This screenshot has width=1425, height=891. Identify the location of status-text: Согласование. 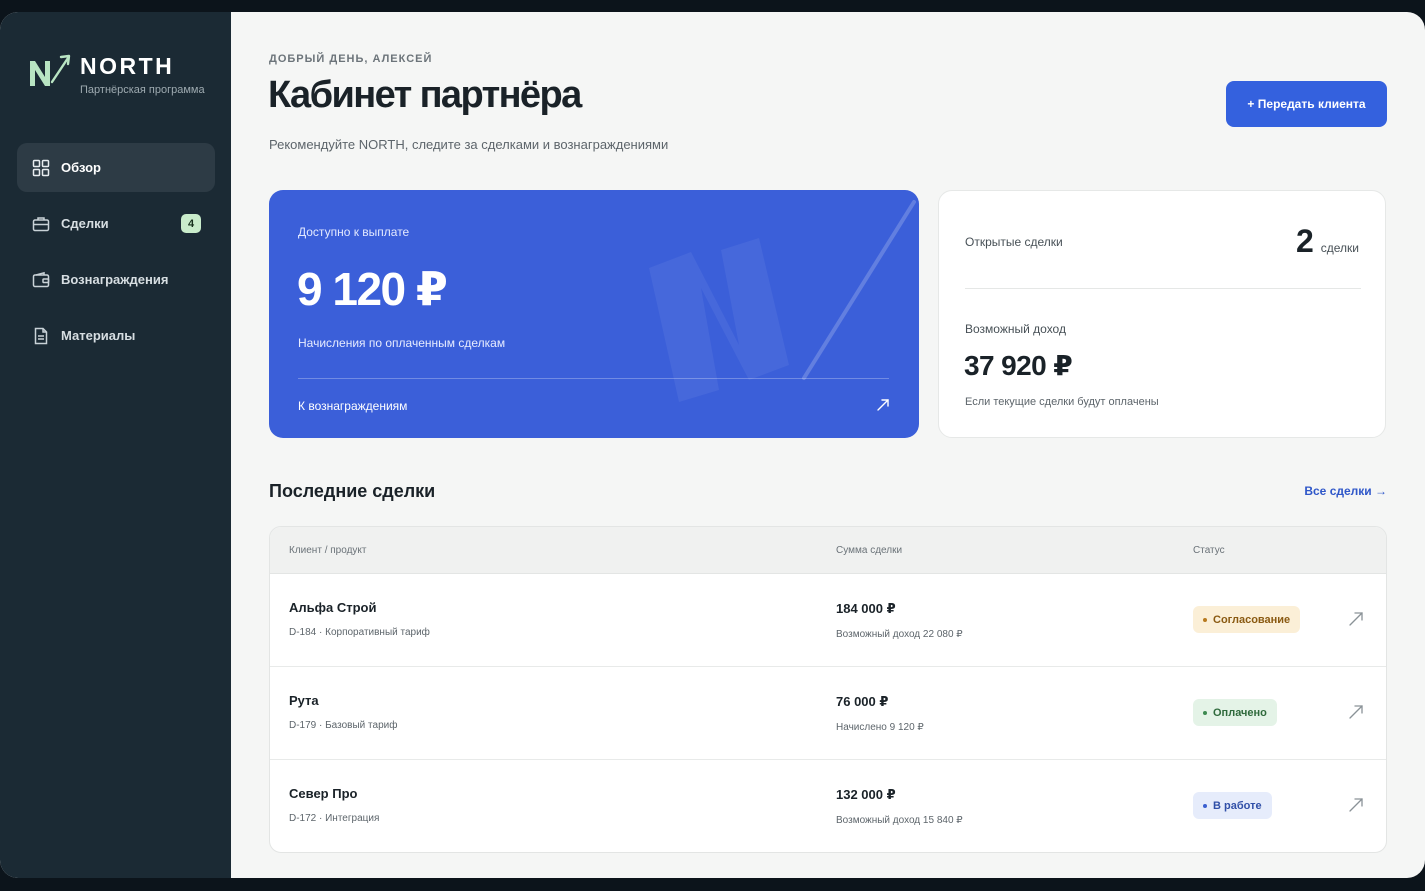
(1252, 619).